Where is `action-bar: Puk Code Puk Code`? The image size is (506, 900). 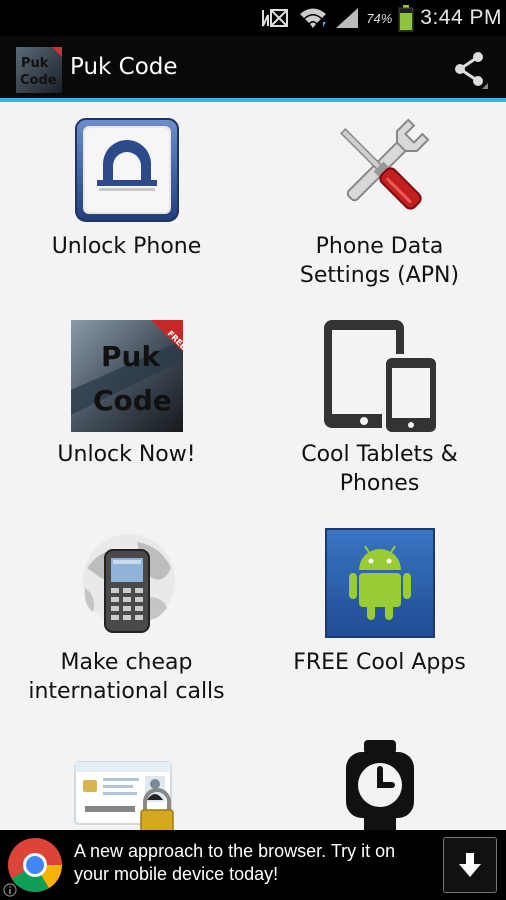 action-bar: Puk Code Puk Code is located at coordinates (253, 69).